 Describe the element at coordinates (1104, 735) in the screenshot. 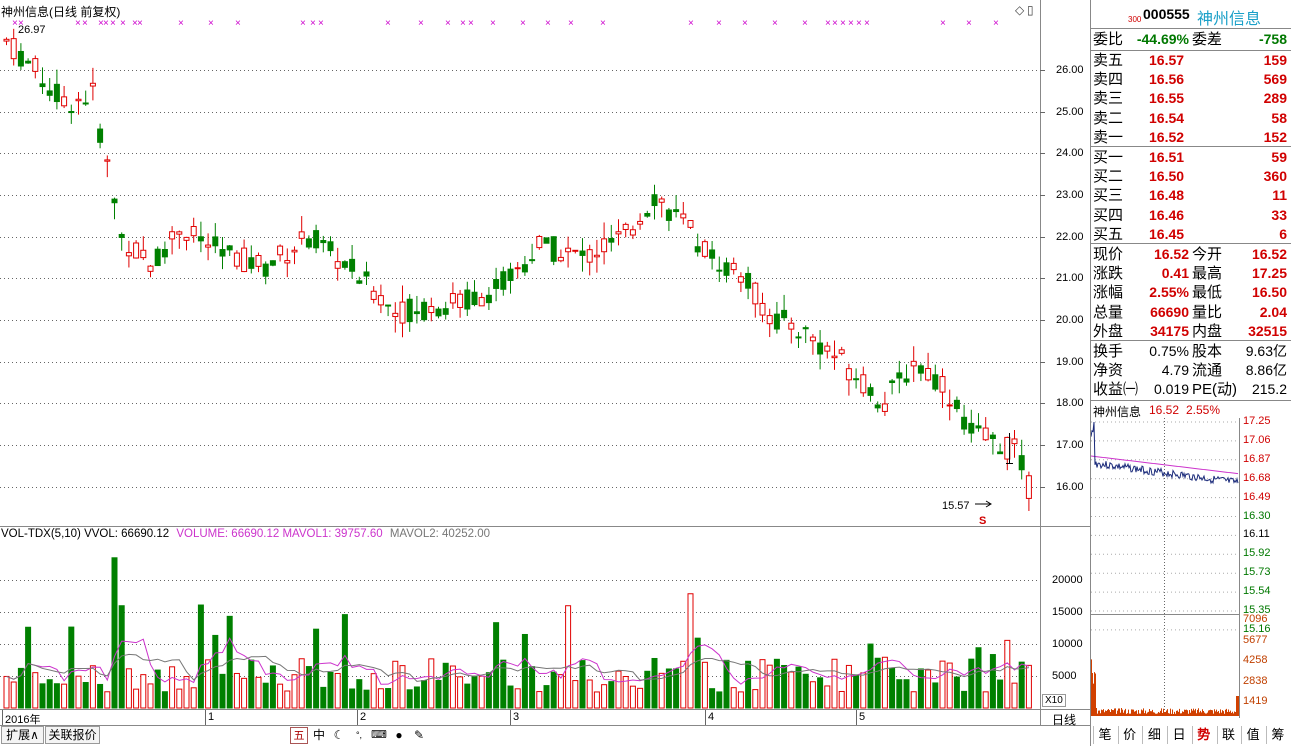

I see `quote-tab: 笔` at that location.